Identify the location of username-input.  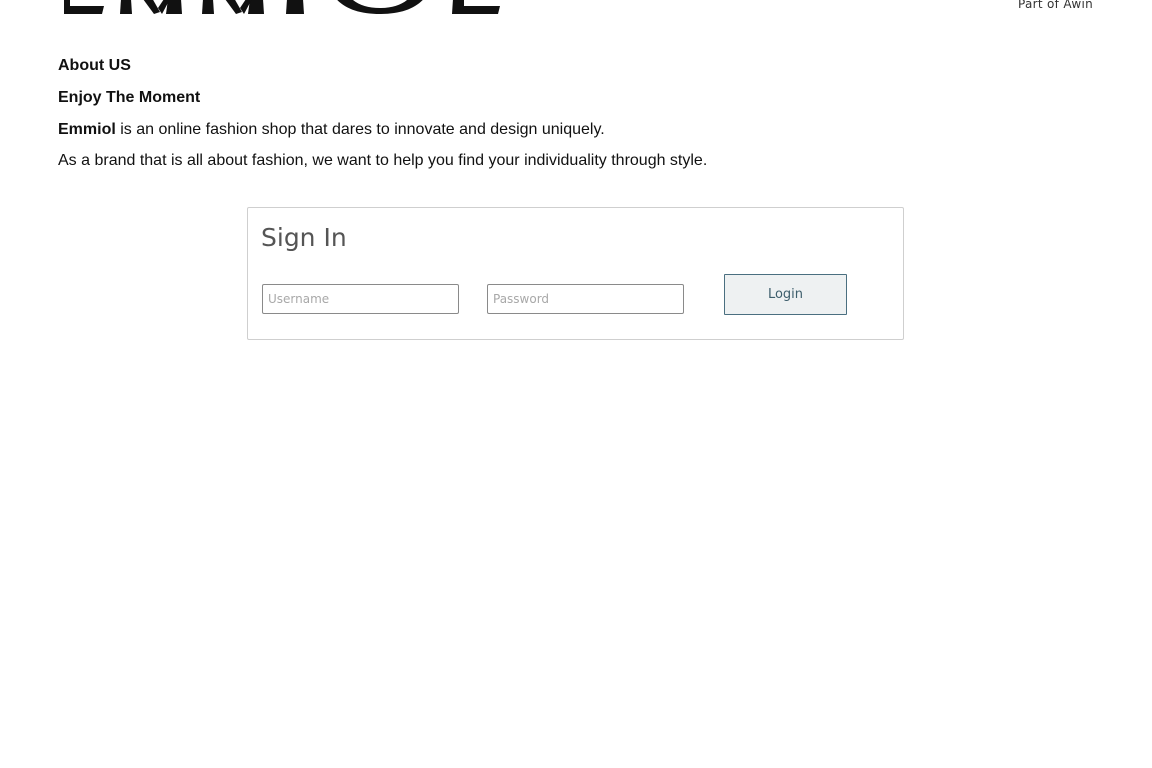
(360, 299).